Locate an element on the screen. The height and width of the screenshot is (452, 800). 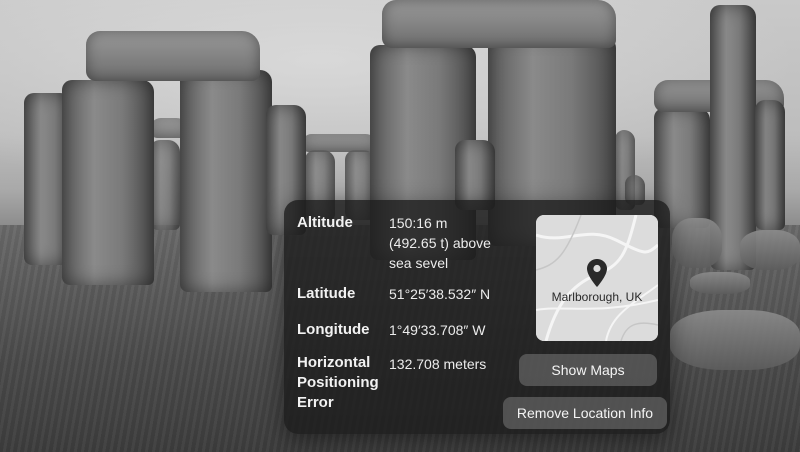
show-maps-button: Show Maps is located at coordinates (588, 370).